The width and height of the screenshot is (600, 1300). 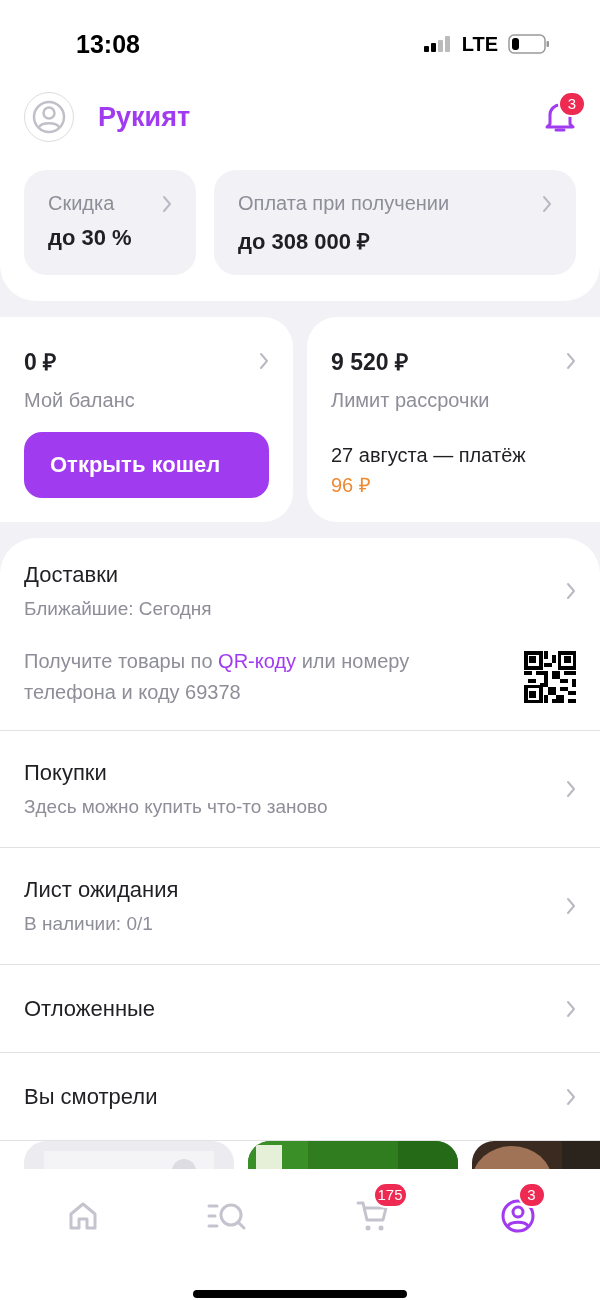 I want to click on tab: 3, so click(x=517, y=1216).